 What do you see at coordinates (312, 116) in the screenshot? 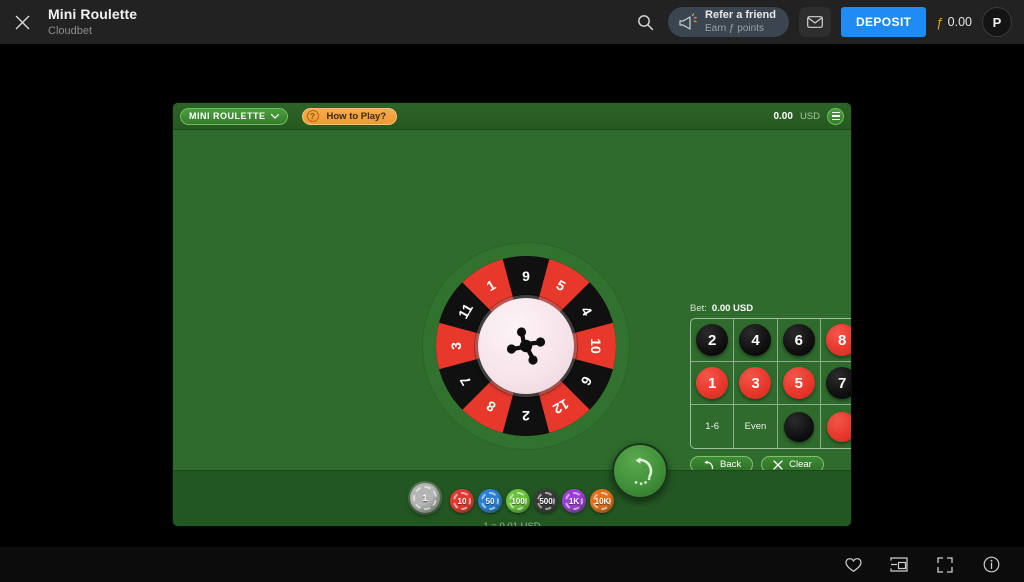
I see `question-icon: ?` at bounding box center [312, 116].